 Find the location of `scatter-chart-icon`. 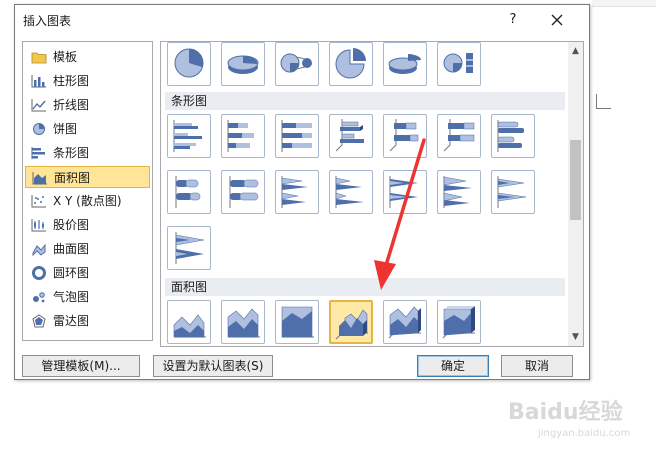

scatter-chart-icon is located at coordinates (38, 201).